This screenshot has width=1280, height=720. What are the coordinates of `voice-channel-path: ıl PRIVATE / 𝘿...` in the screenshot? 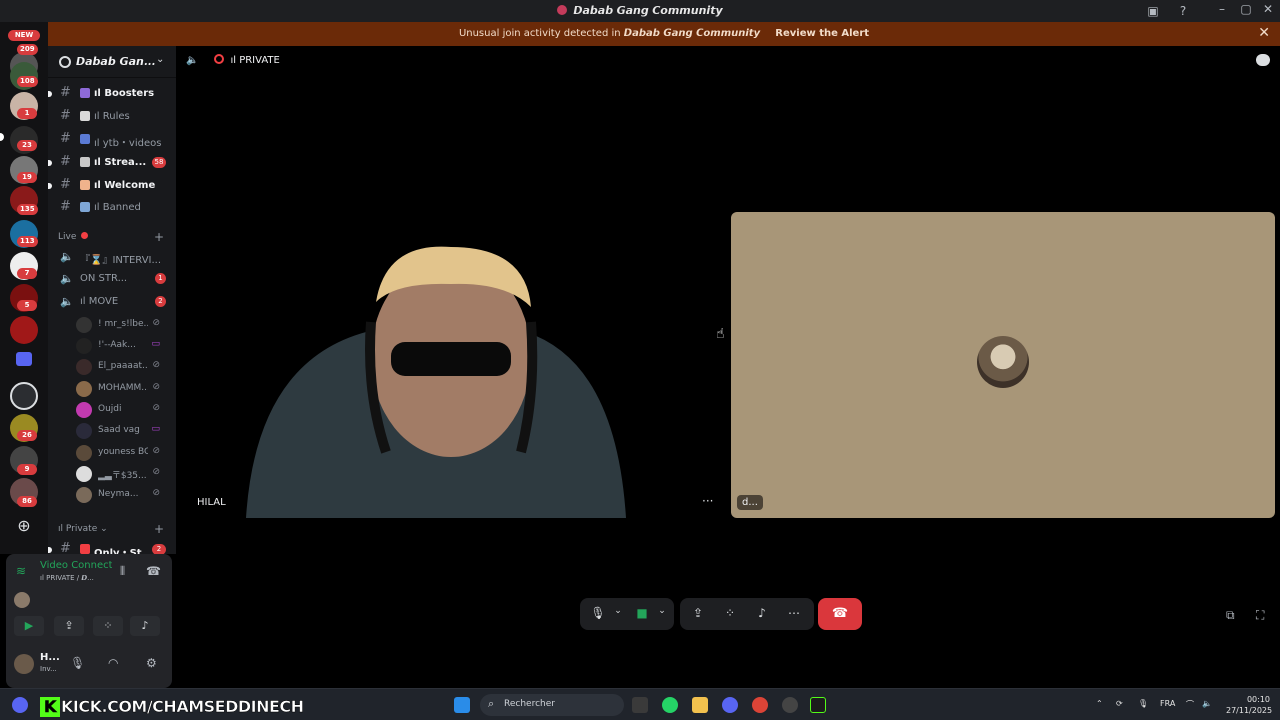 It's located at (67, 578).